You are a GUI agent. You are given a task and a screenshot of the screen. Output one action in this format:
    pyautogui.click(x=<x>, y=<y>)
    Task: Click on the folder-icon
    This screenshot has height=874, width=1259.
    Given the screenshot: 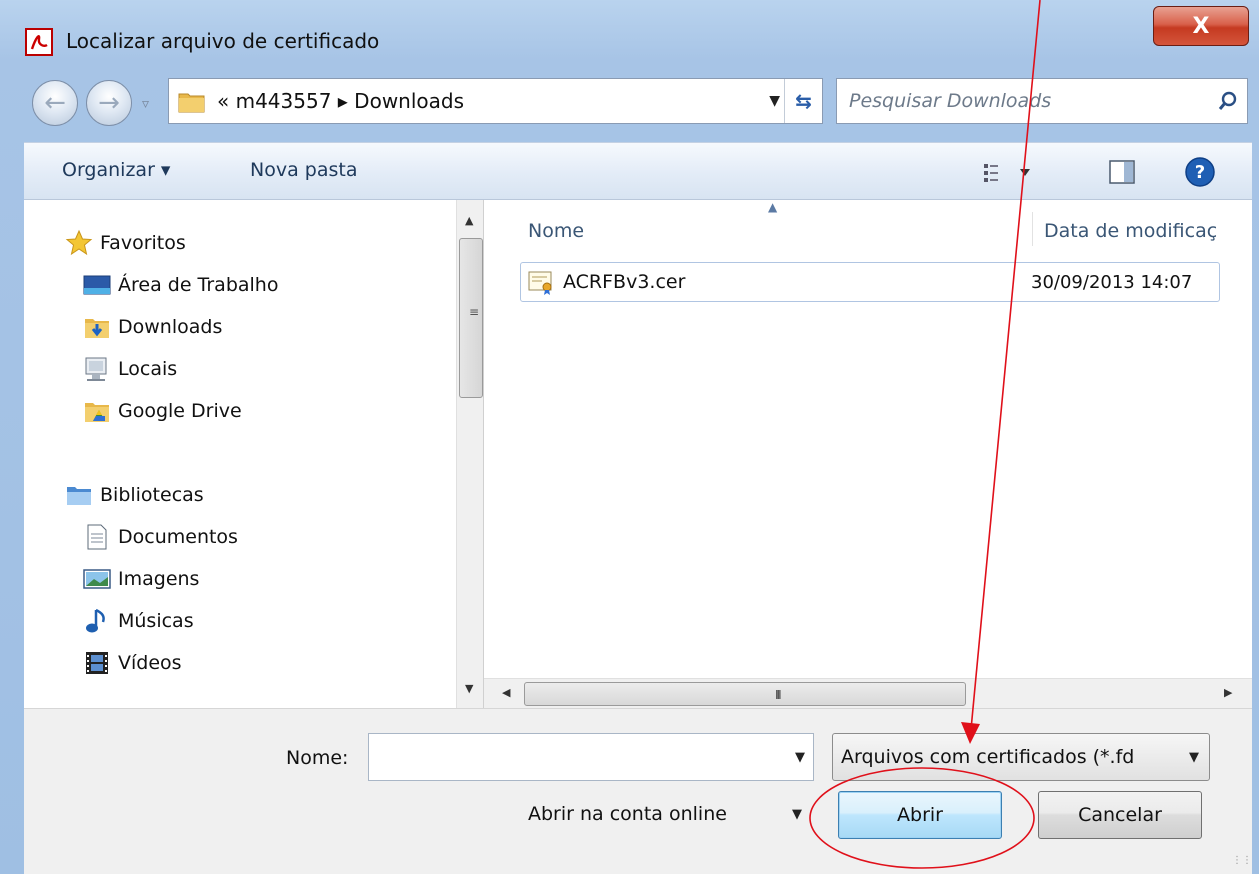 What is the action you would take?
    pyautogui.click(x=191, y=103)
    